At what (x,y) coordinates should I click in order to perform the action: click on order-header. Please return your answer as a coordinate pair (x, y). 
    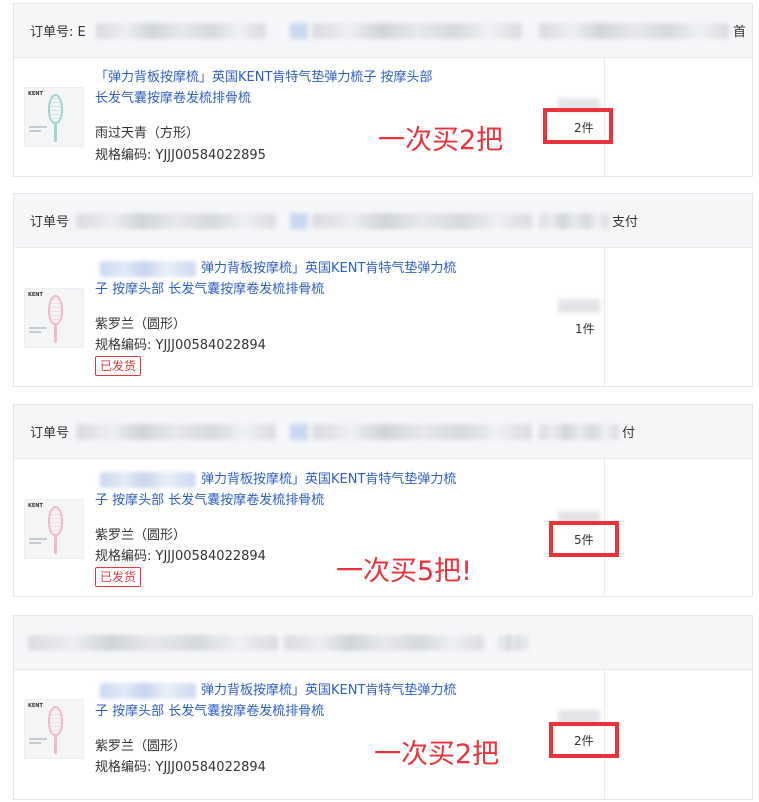
    Looking at the image, I should click on (383, 643).